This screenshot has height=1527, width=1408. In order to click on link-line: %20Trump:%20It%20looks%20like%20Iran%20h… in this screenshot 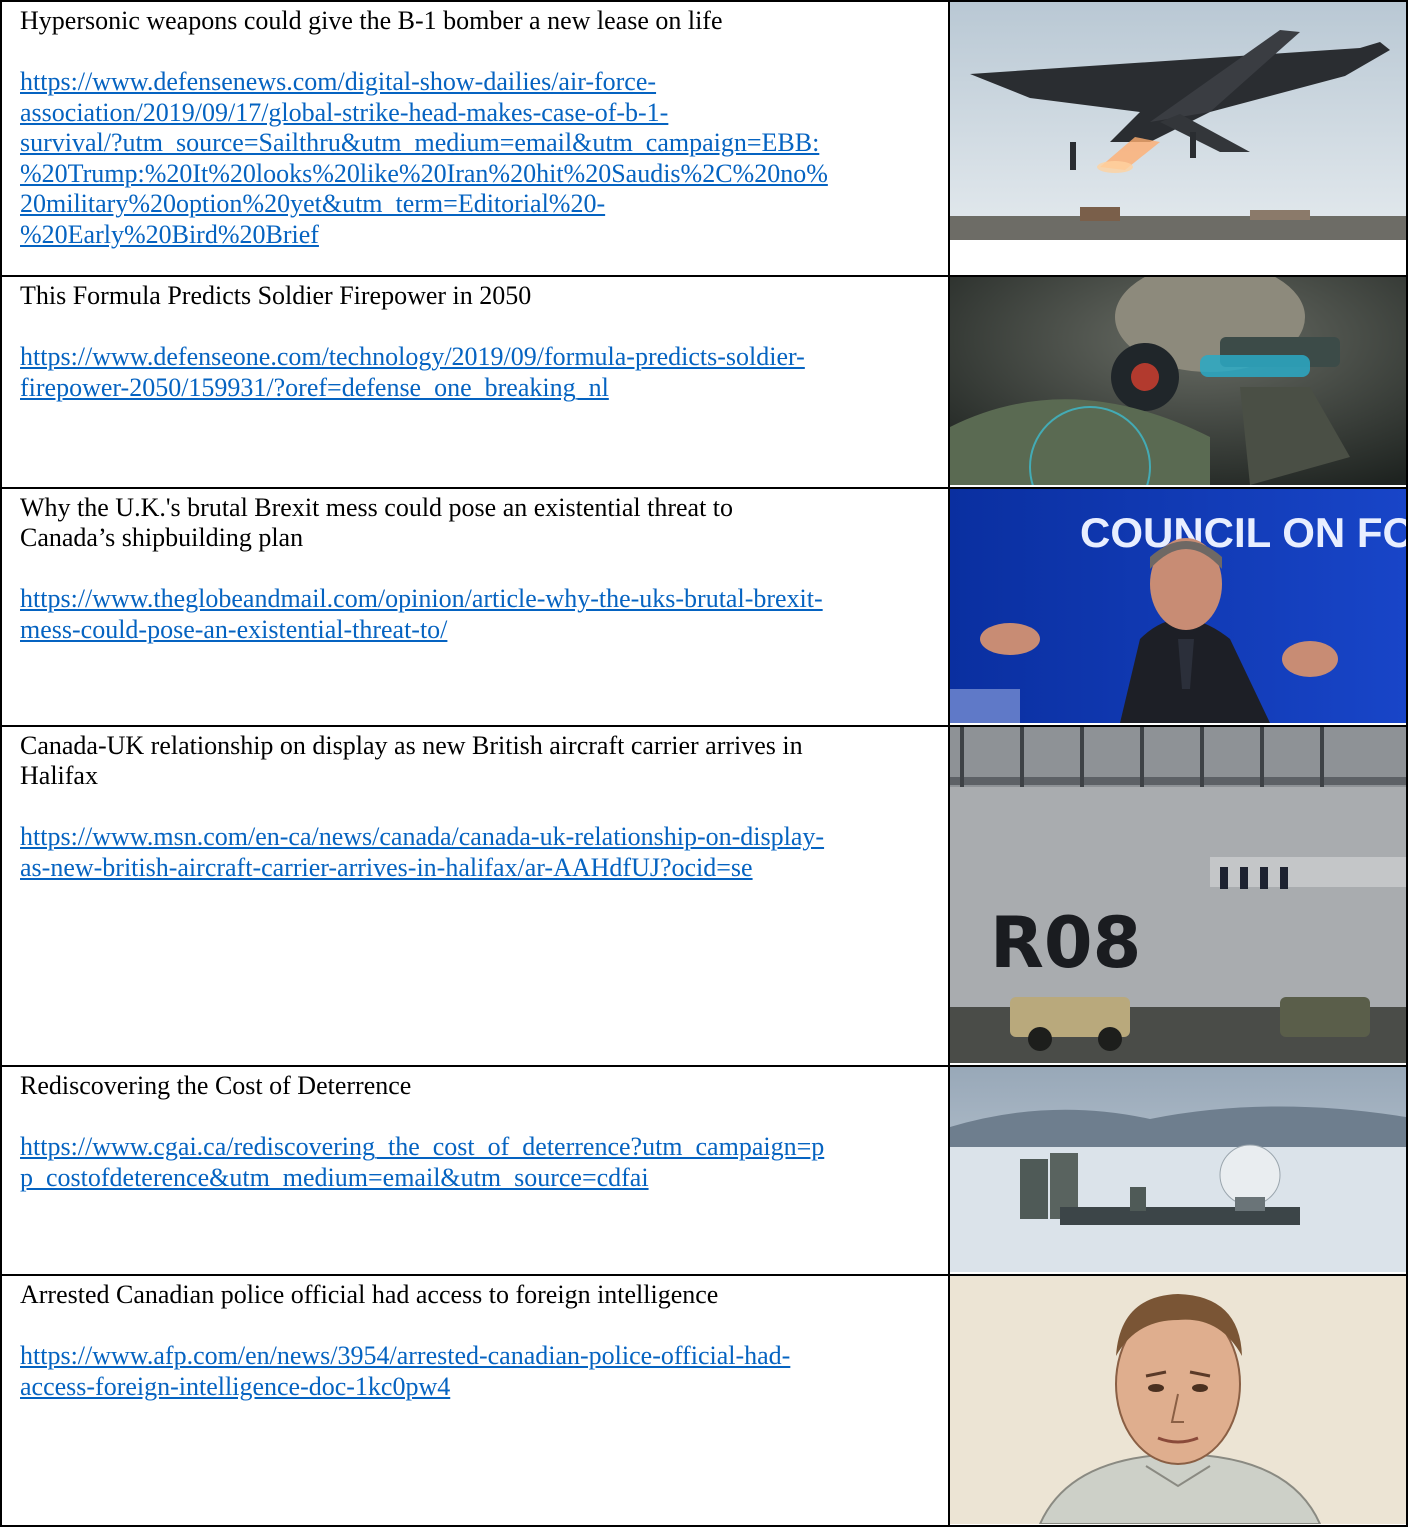, I will do `click(424, 173)`.